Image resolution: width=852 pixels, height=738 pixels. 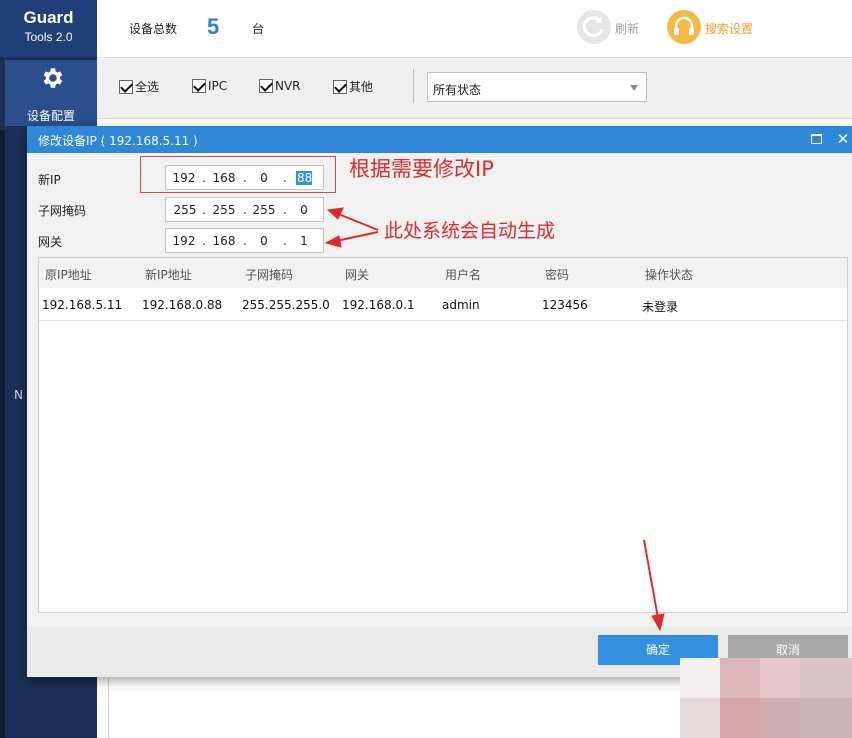 I want to click on divider, so click(x=413, y=86).